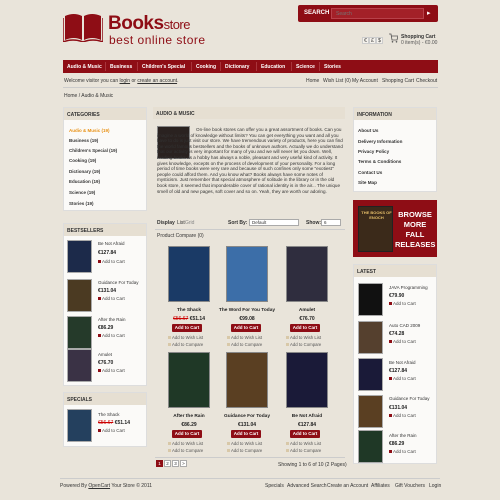 The image size is (500, 500). Describe the element at coordinates (426, 81) in the screenshot. I see `toplink-checkout: Checkout` at that location.